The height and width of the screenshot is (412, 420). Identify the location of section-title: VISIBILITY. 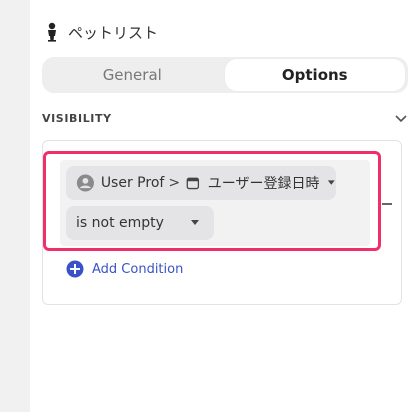
(77, 118).